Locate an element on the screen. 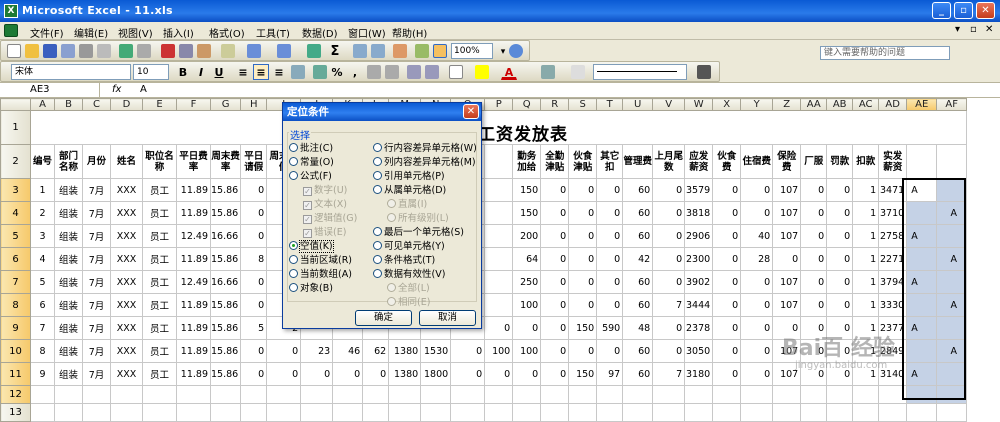  header-cell: 月份 is located at coordinates (96, 161).